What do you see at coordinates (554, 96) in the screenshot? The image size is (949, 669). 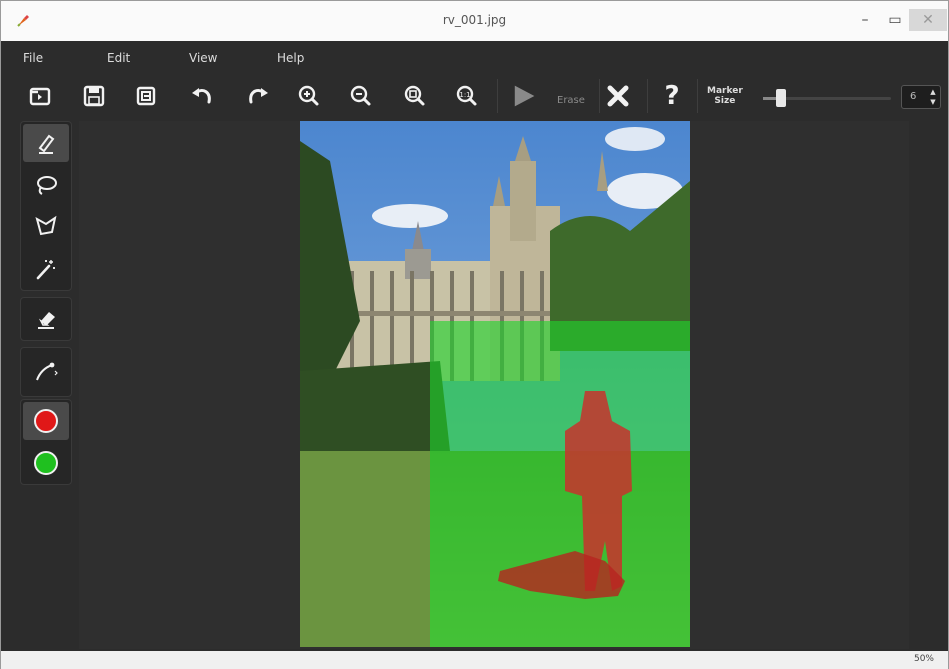 I see `erase-button` at bounding box center [554, 96].